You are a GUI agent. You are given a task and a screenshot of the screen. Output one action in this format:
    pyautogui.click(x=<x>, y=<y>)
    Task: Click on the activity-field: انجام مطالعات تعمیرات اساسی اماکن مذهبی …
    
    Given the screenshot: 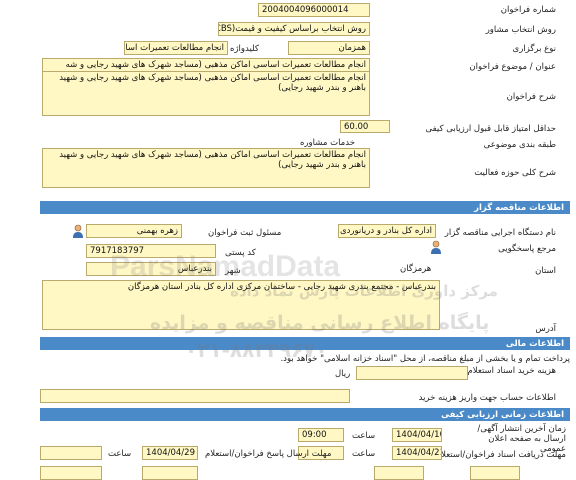 What is the action you would take?
    pyautogui.click(x=206, y=168)
    